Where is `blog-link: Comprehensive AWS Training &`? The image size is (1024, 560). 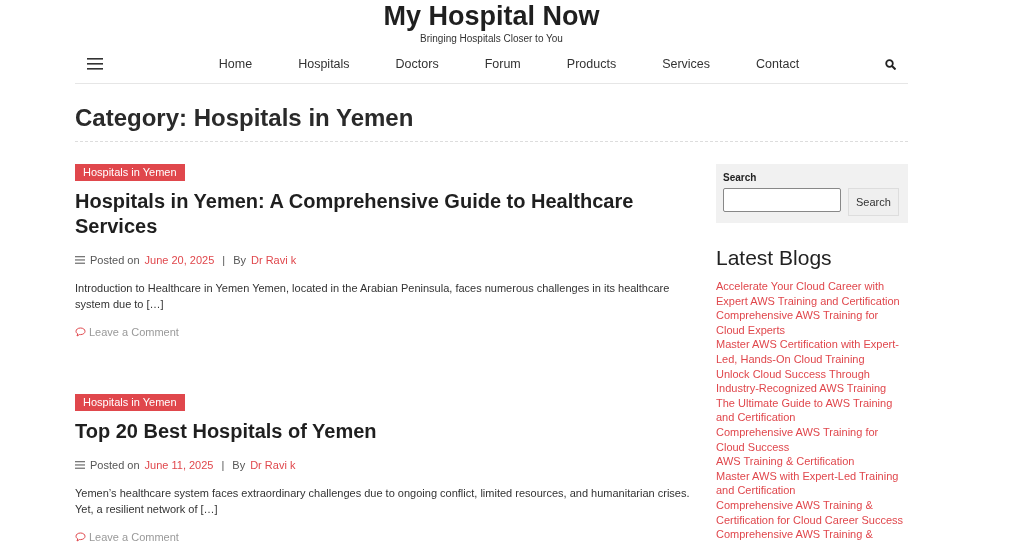 blog-link: Comprehensive AWS Training & is located at coordinates (812, 534).